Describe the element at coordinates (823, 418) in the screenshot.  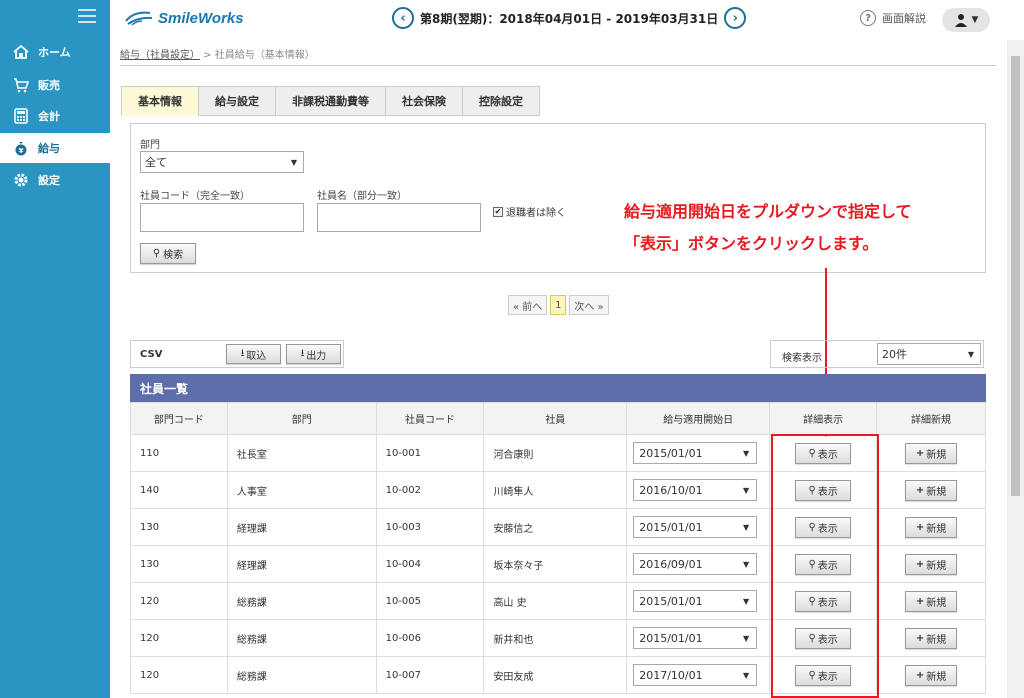
I see `column-header: 詳細表示` at that location.